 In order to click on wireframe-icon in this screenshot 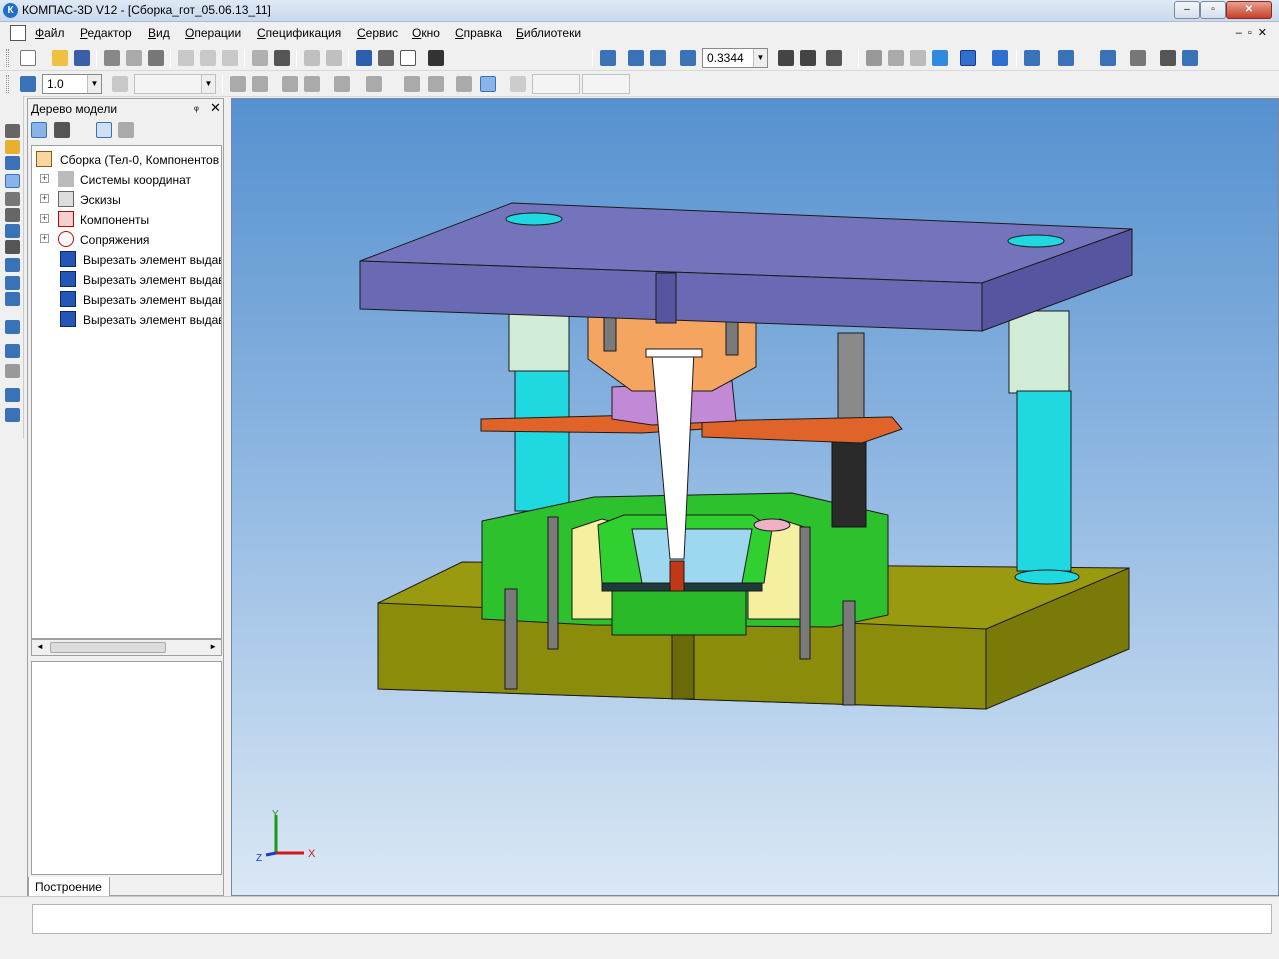, I will do `click(874, 58)`.